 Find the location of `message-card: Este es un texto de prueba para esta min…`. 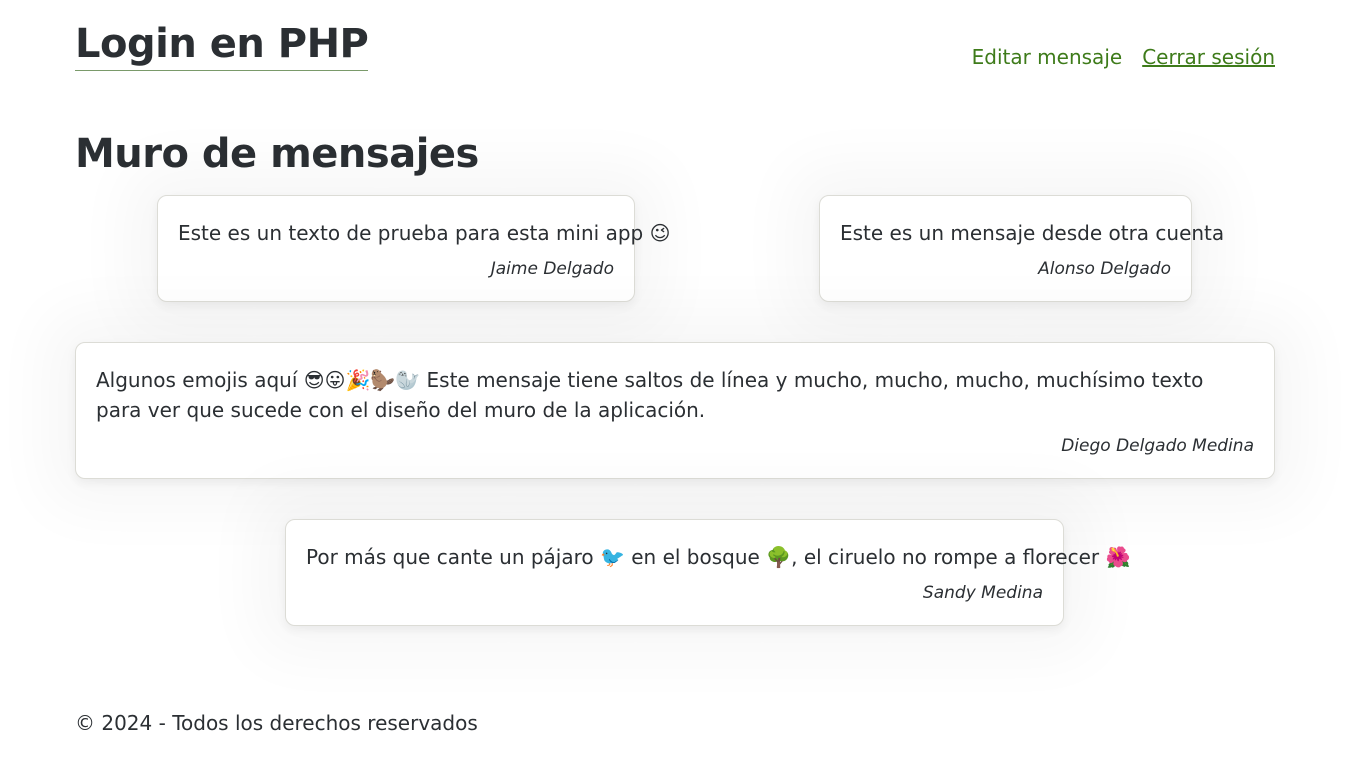

message-card: Este es un texto de prueba para esta min… is located at coordinates (414, 248).